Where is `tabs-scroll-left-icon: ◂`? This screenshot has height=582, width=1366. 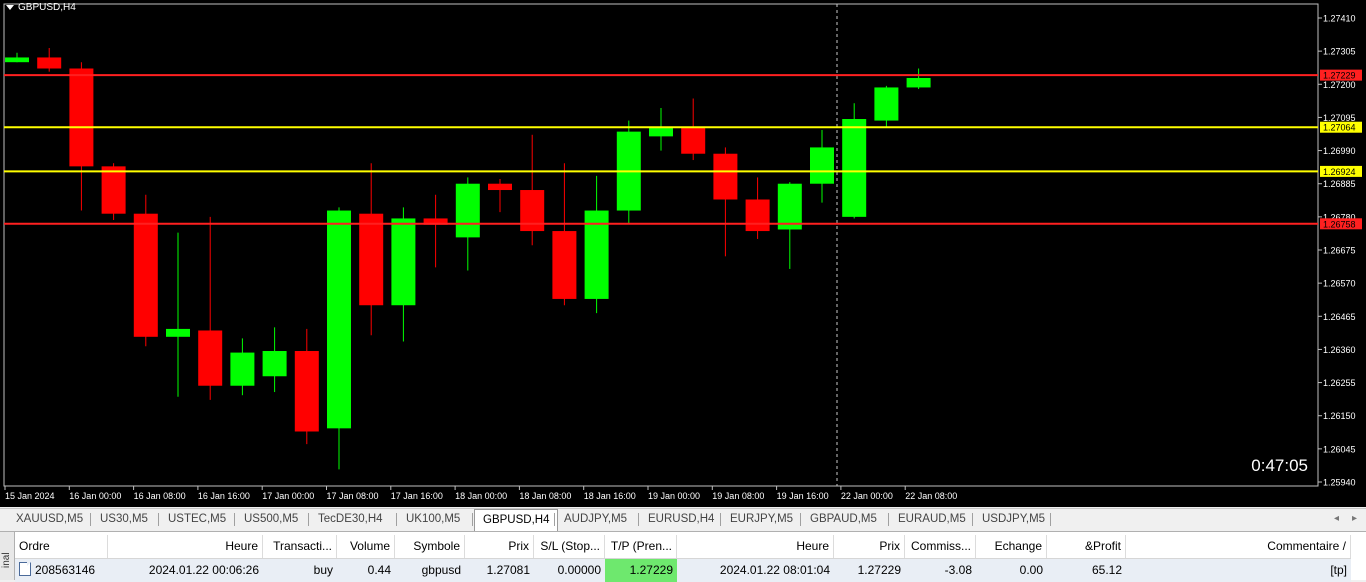
tabs-scroll-left-icon: ◂ is located at coordinates (1336, 518).